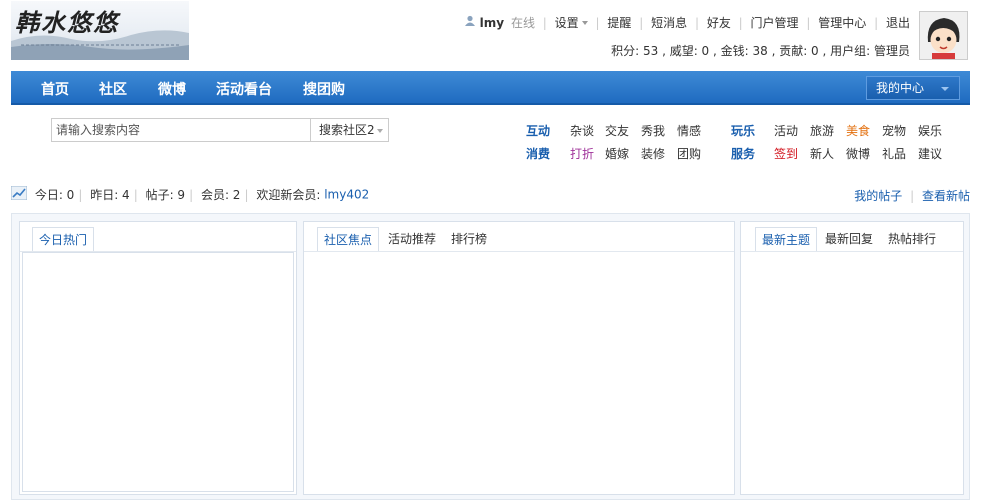 This screenshot has width=981, height=503. What do you see at coordinates (324, 89) in the screenshot?
I see `nav-group-buy: 搜团购` at bounding box center [324, 89].